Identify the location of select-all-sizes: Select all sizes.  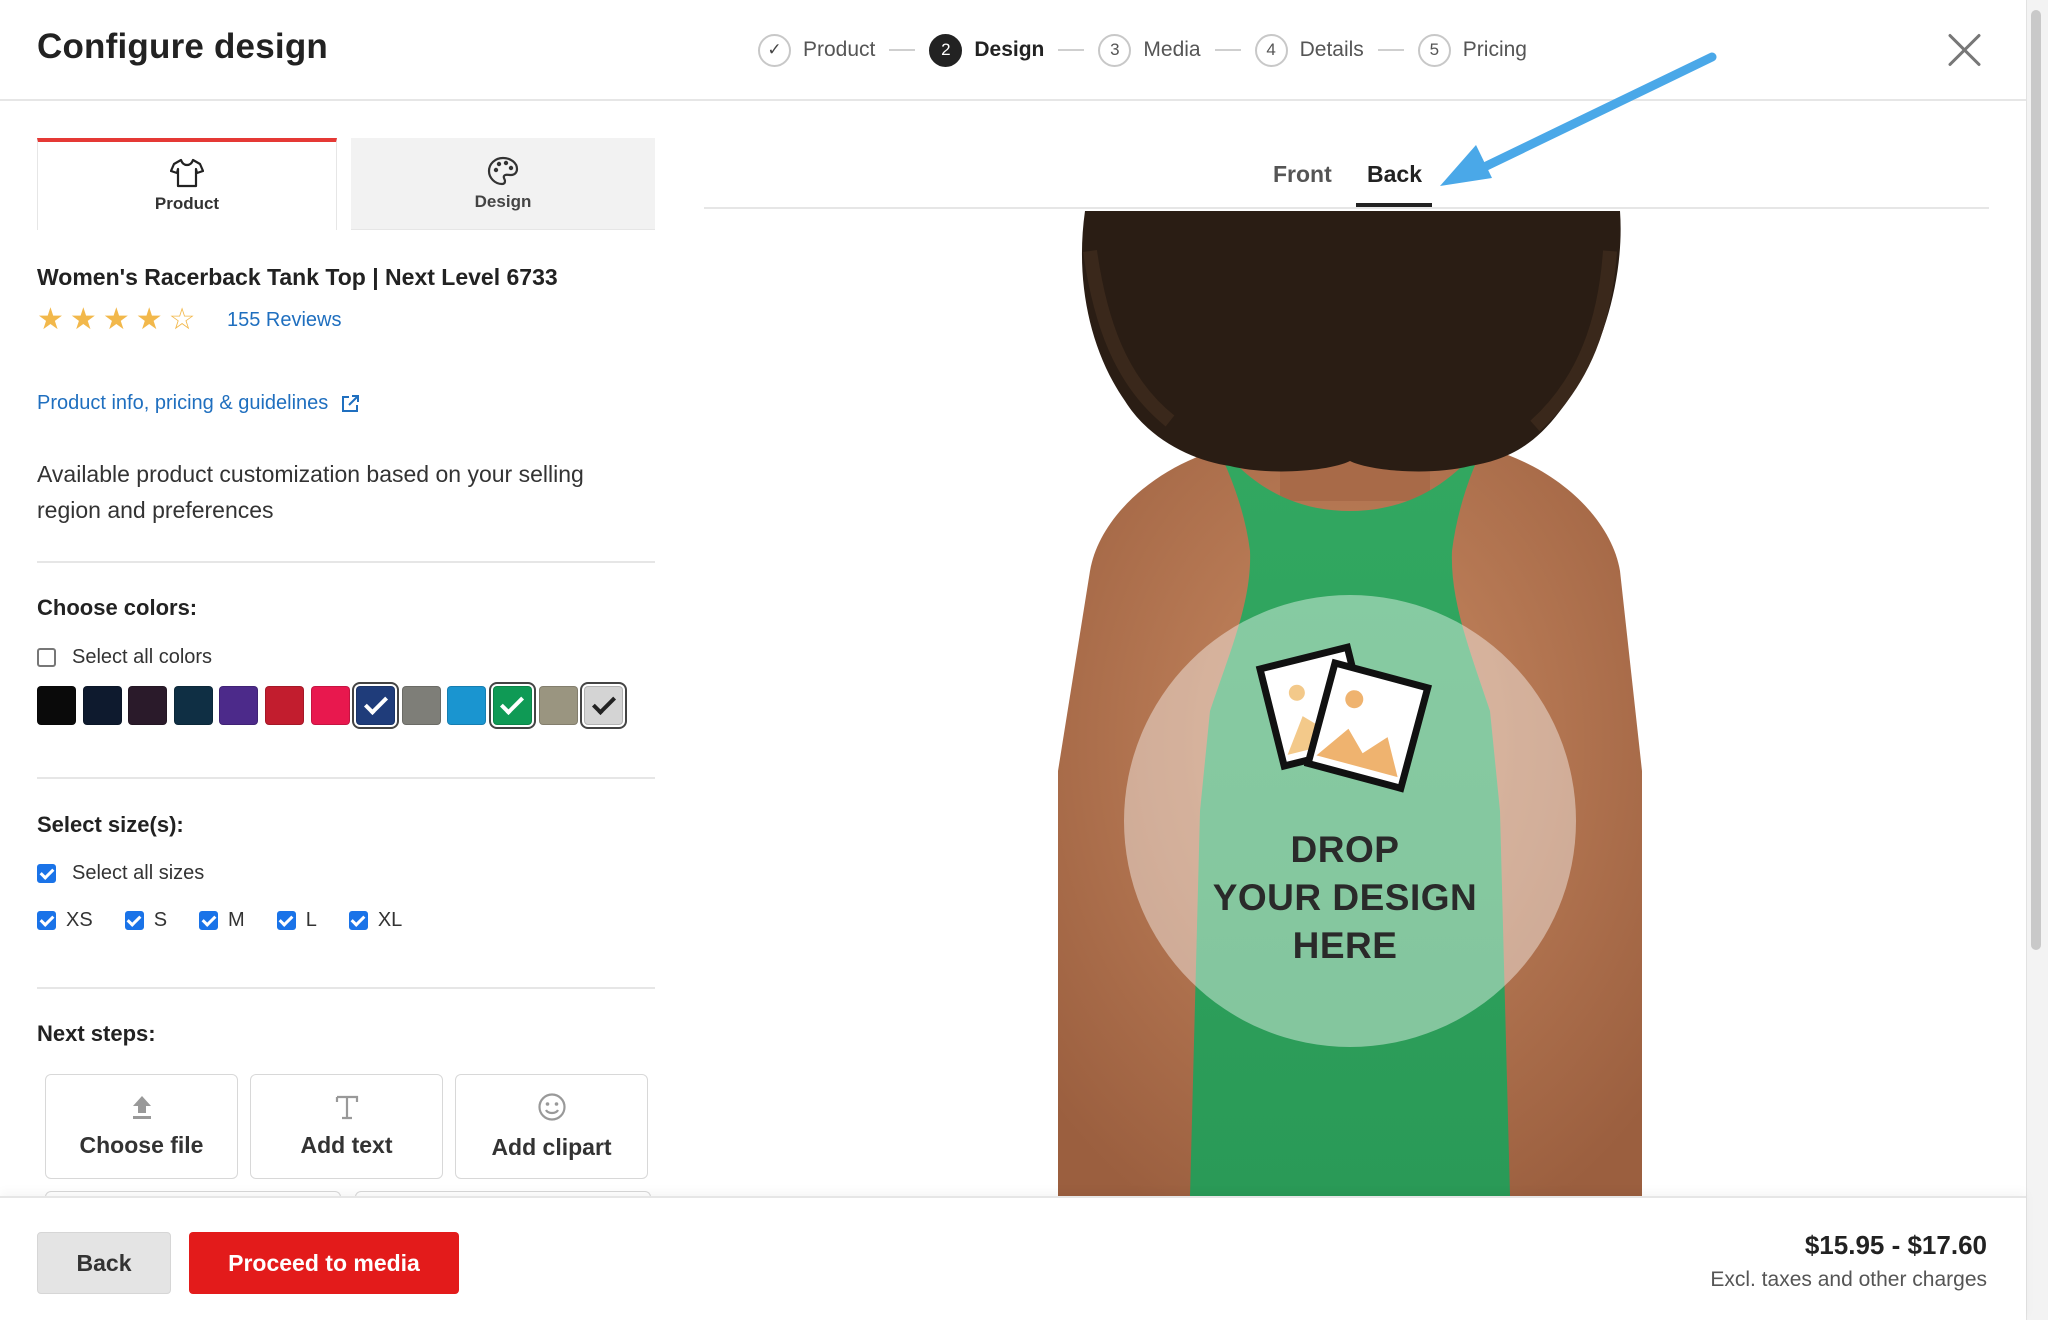
(120, 873).